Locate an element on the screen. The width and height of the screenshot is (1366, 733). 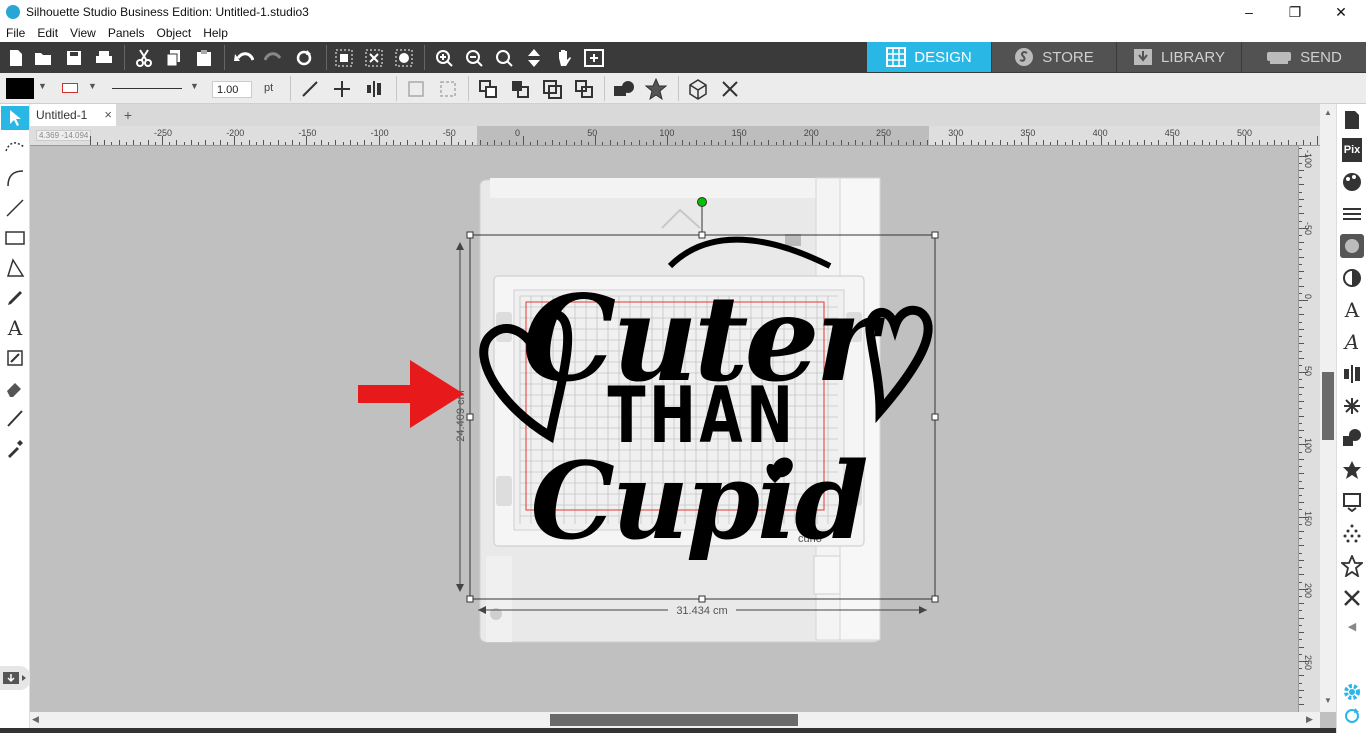
deselect-icon is located at coordinates (374, 58).